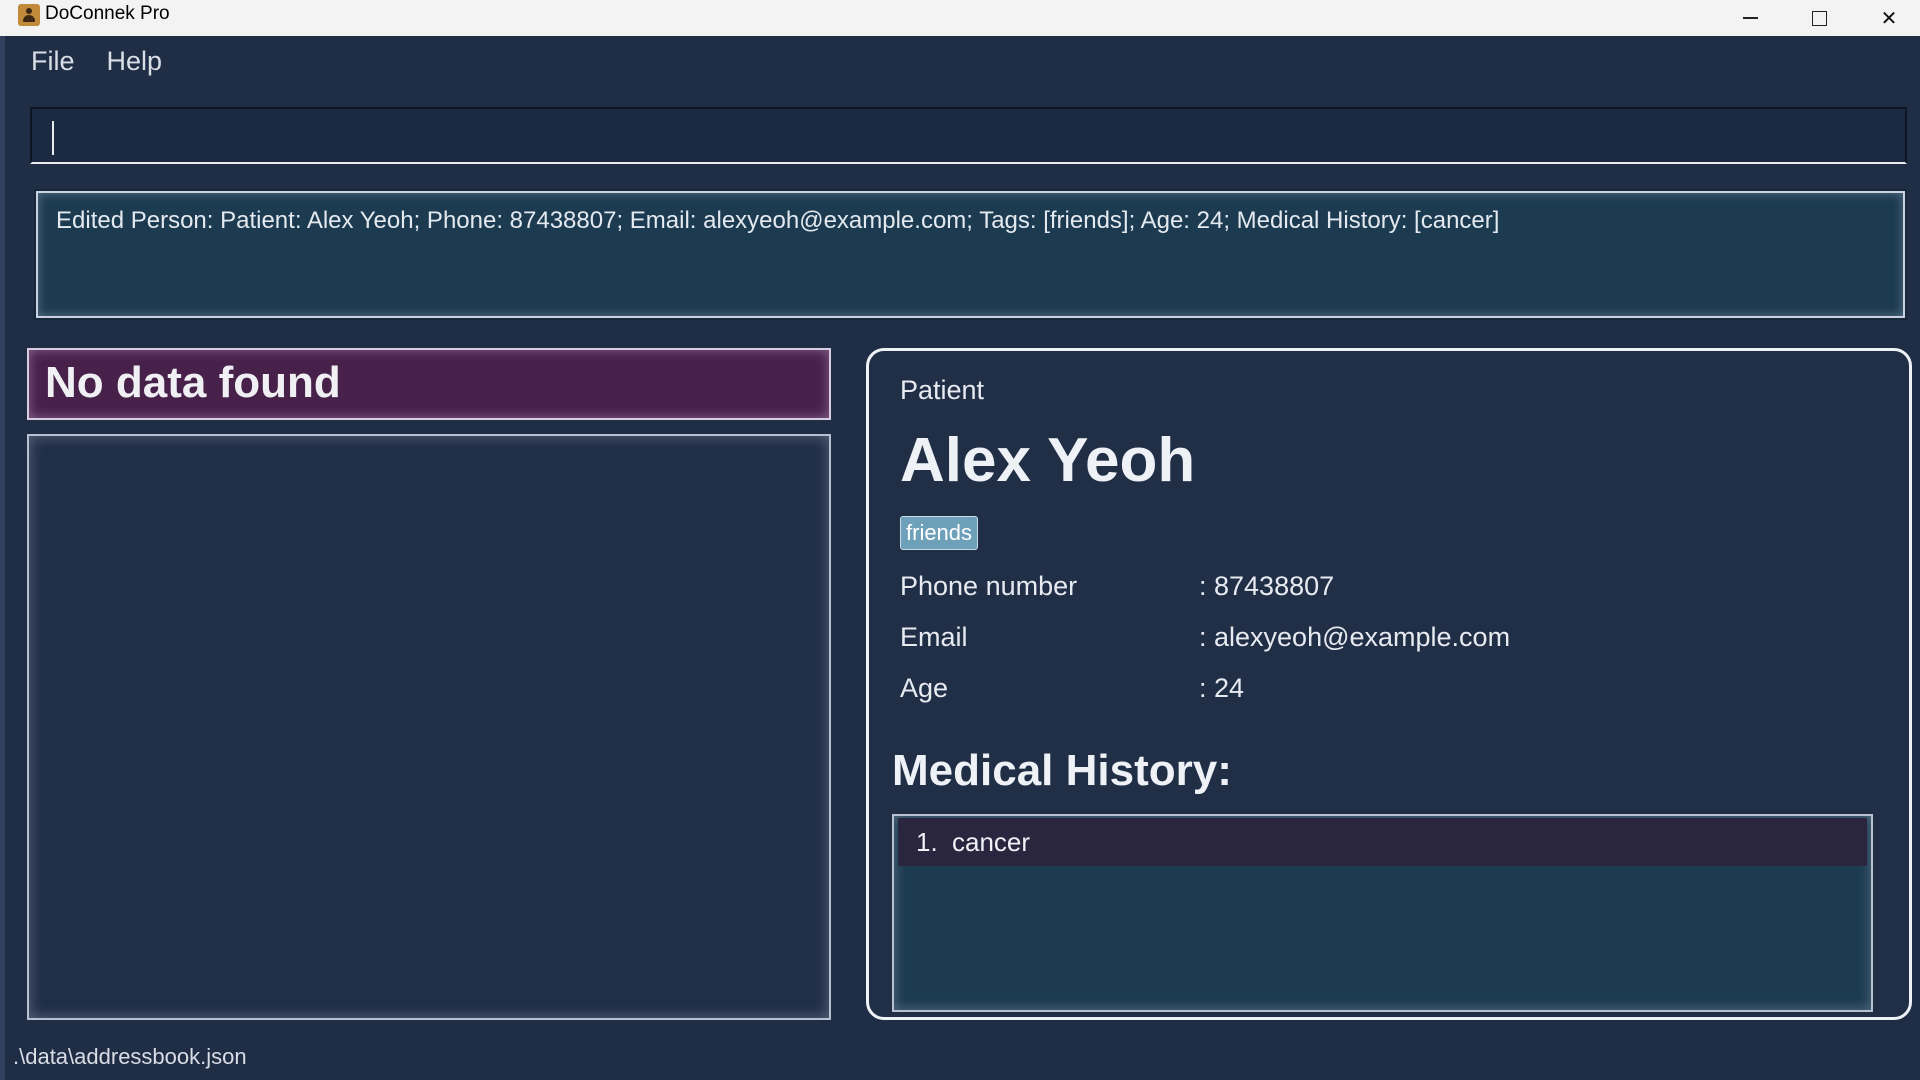 The width and height of the screenshot is (1920, 1080). What do you see at coordinates (942, 390) in the screenshot?
I see `person-role: Patient` at bounding box center [942, 390].